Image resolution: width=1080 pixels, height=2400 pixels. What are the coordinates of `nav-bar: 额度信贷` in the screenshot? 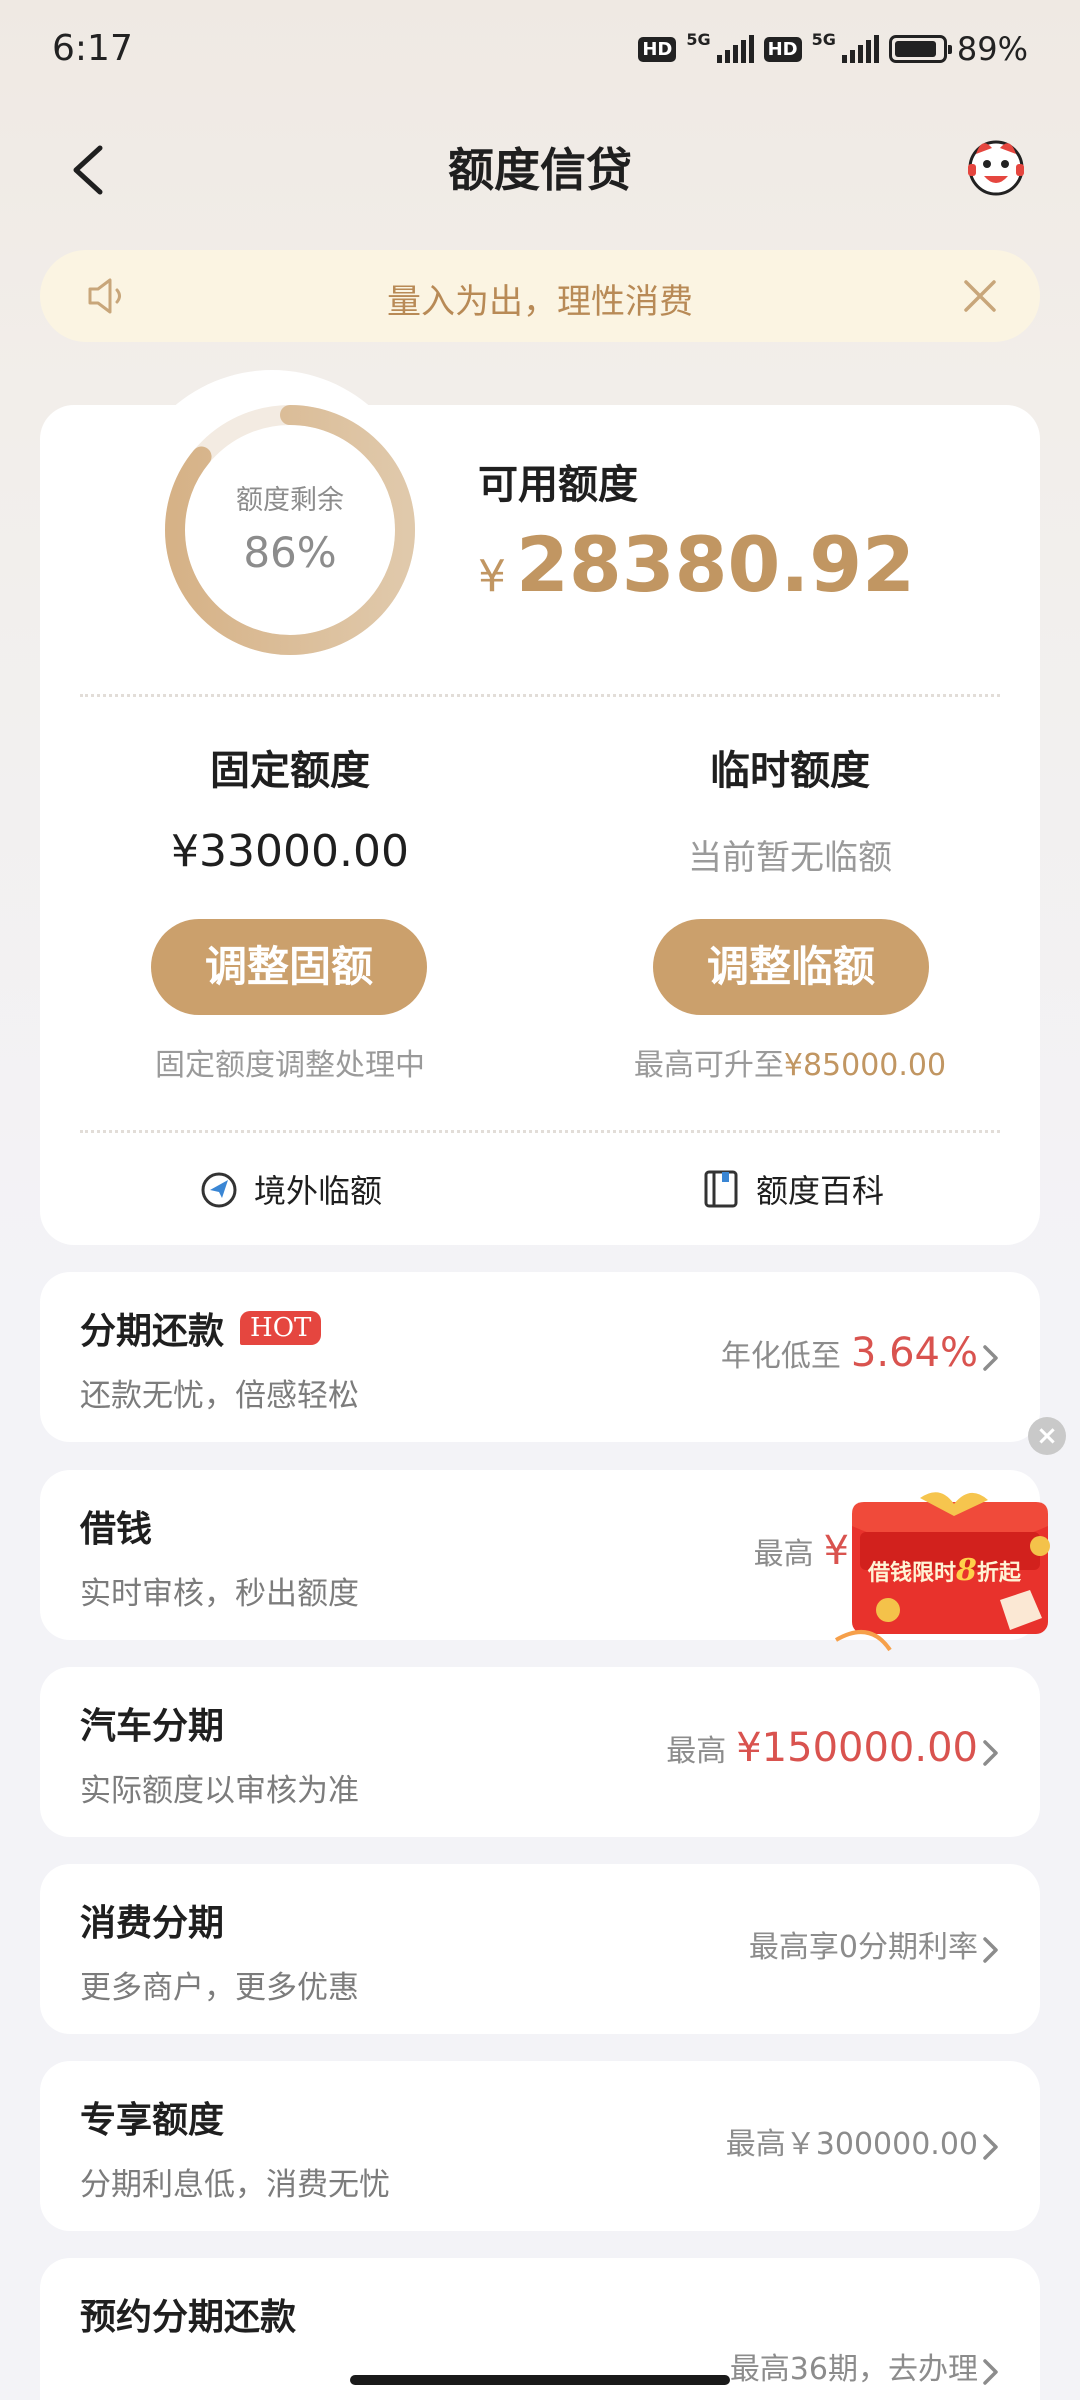 It's located at (540, 165).